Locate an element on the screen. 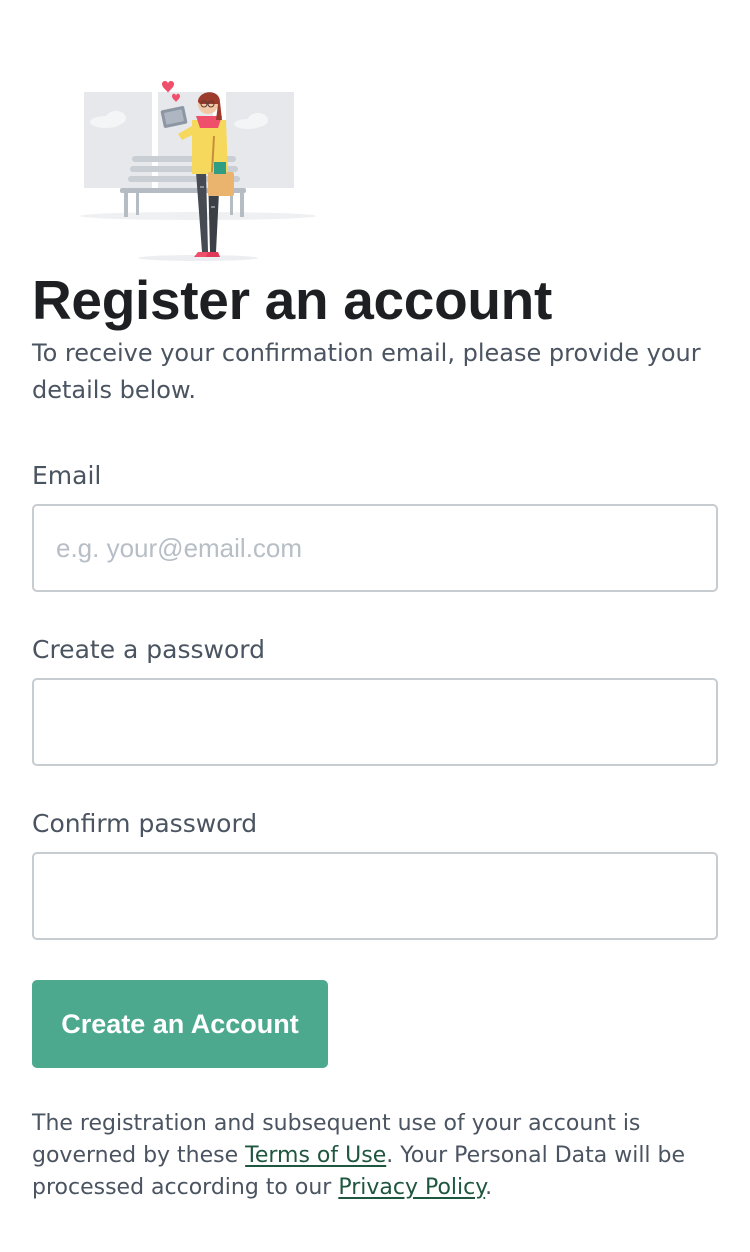  confirm-password-field is located at coordinates (375, 896).